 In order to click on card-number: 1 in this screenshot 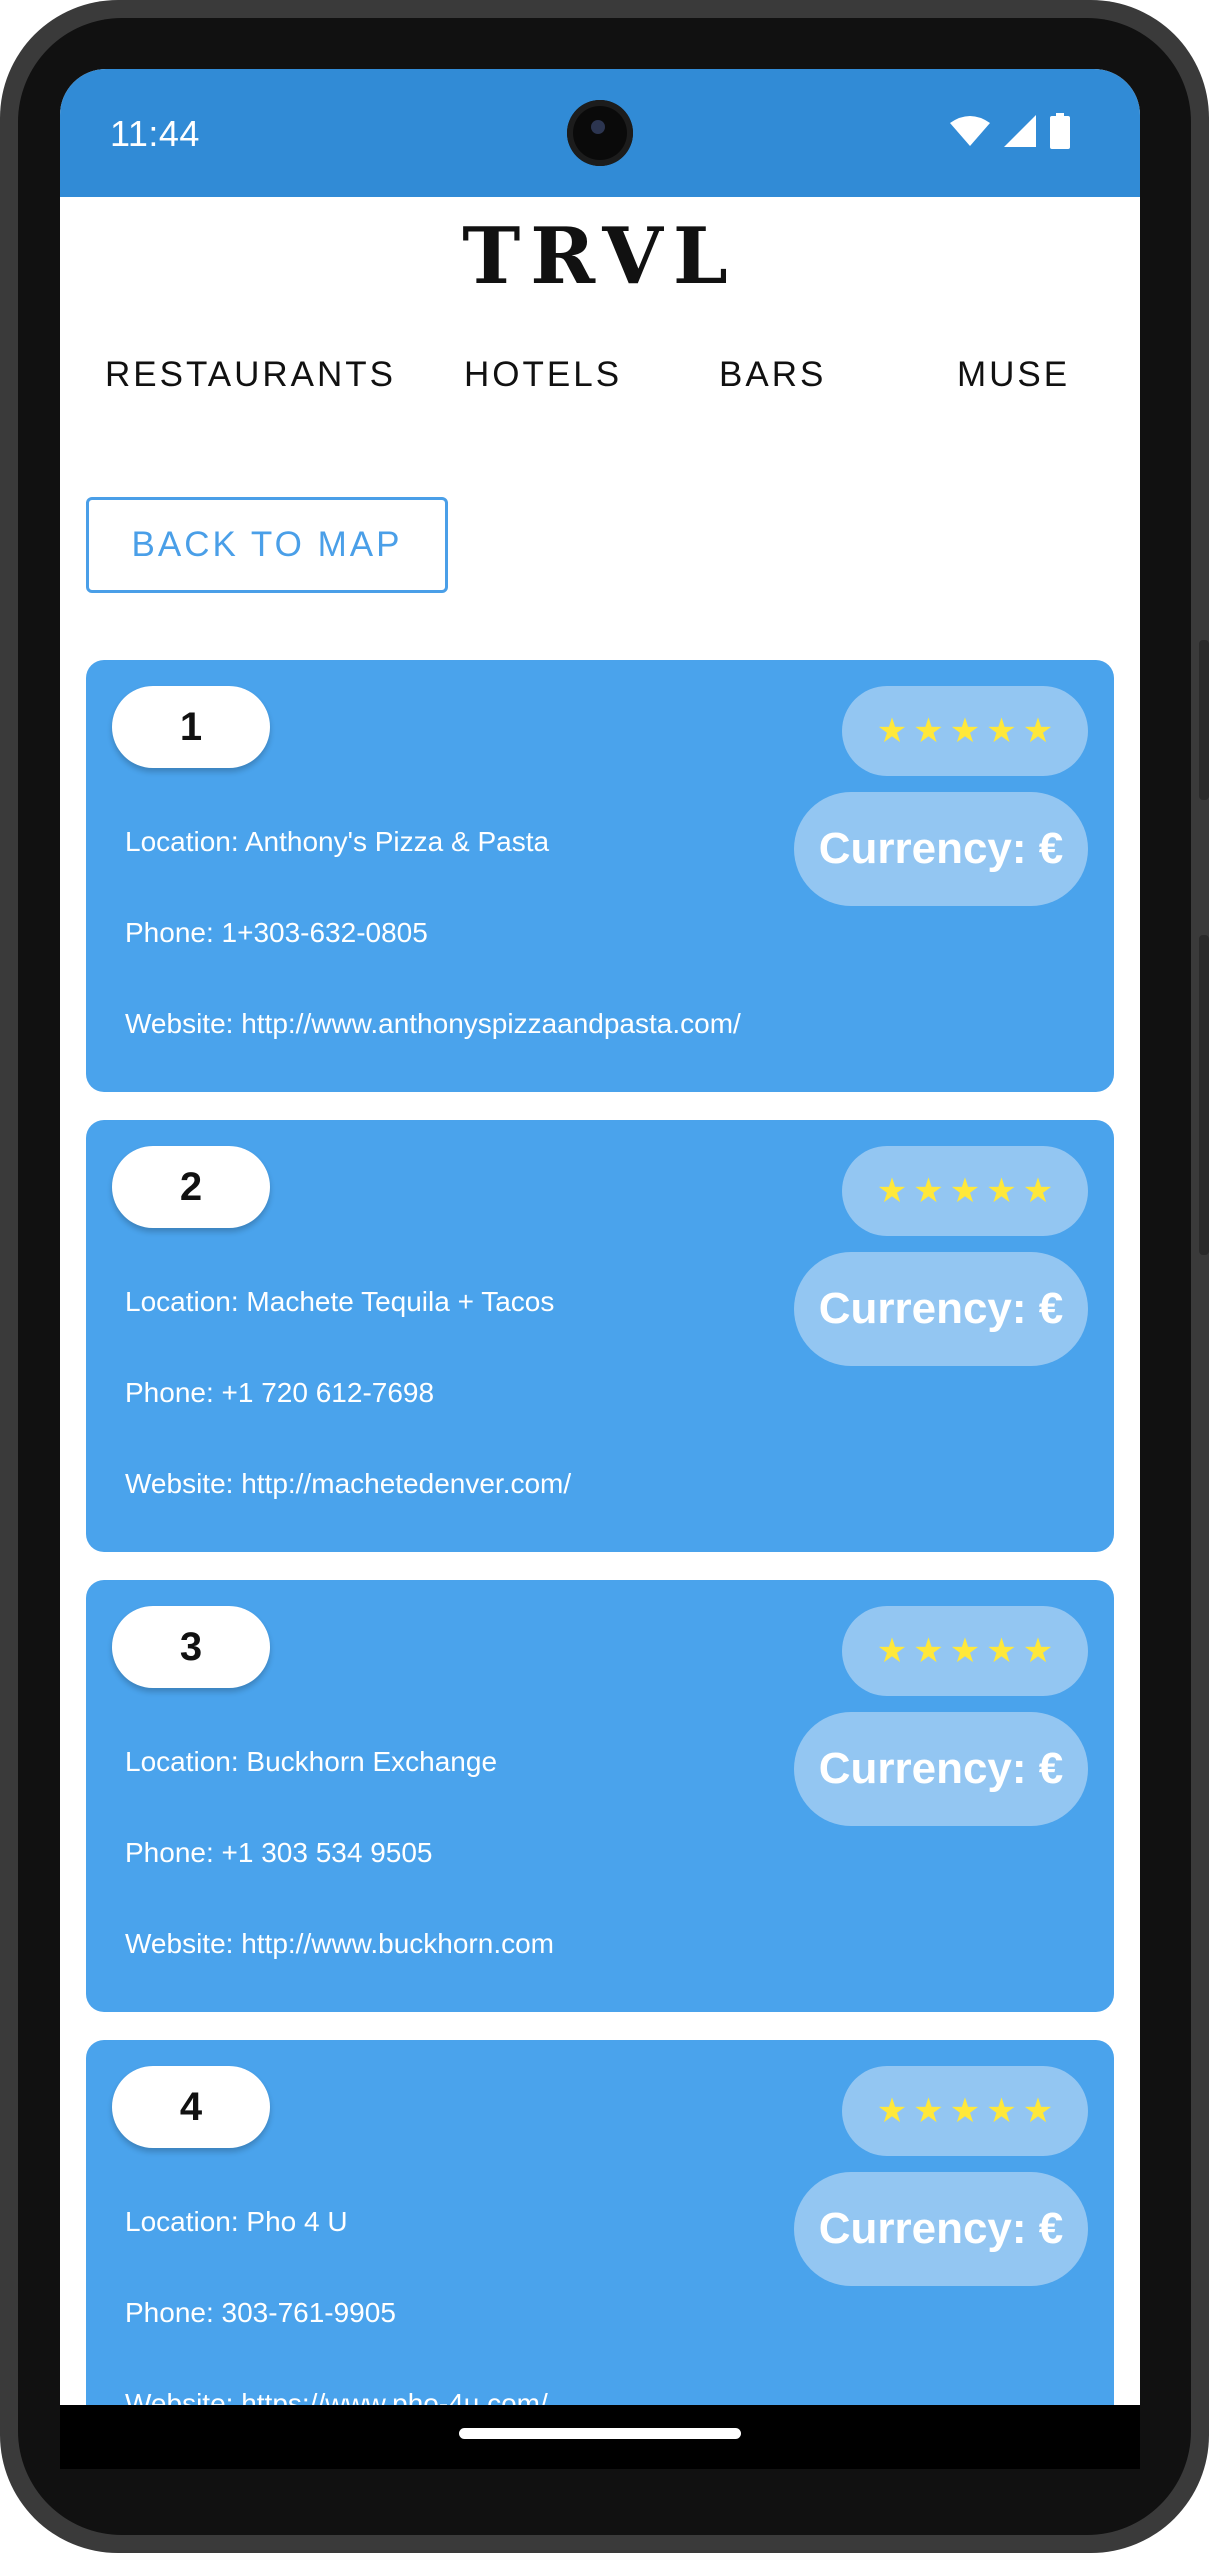, I will do `click(191, 727)`.